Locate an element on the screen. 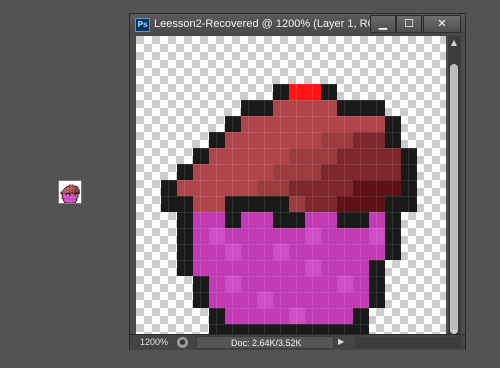 The image size is (500, 368). doc-size-text: Doc: 2.64K/3.52K is located at coordinates (266, 343).